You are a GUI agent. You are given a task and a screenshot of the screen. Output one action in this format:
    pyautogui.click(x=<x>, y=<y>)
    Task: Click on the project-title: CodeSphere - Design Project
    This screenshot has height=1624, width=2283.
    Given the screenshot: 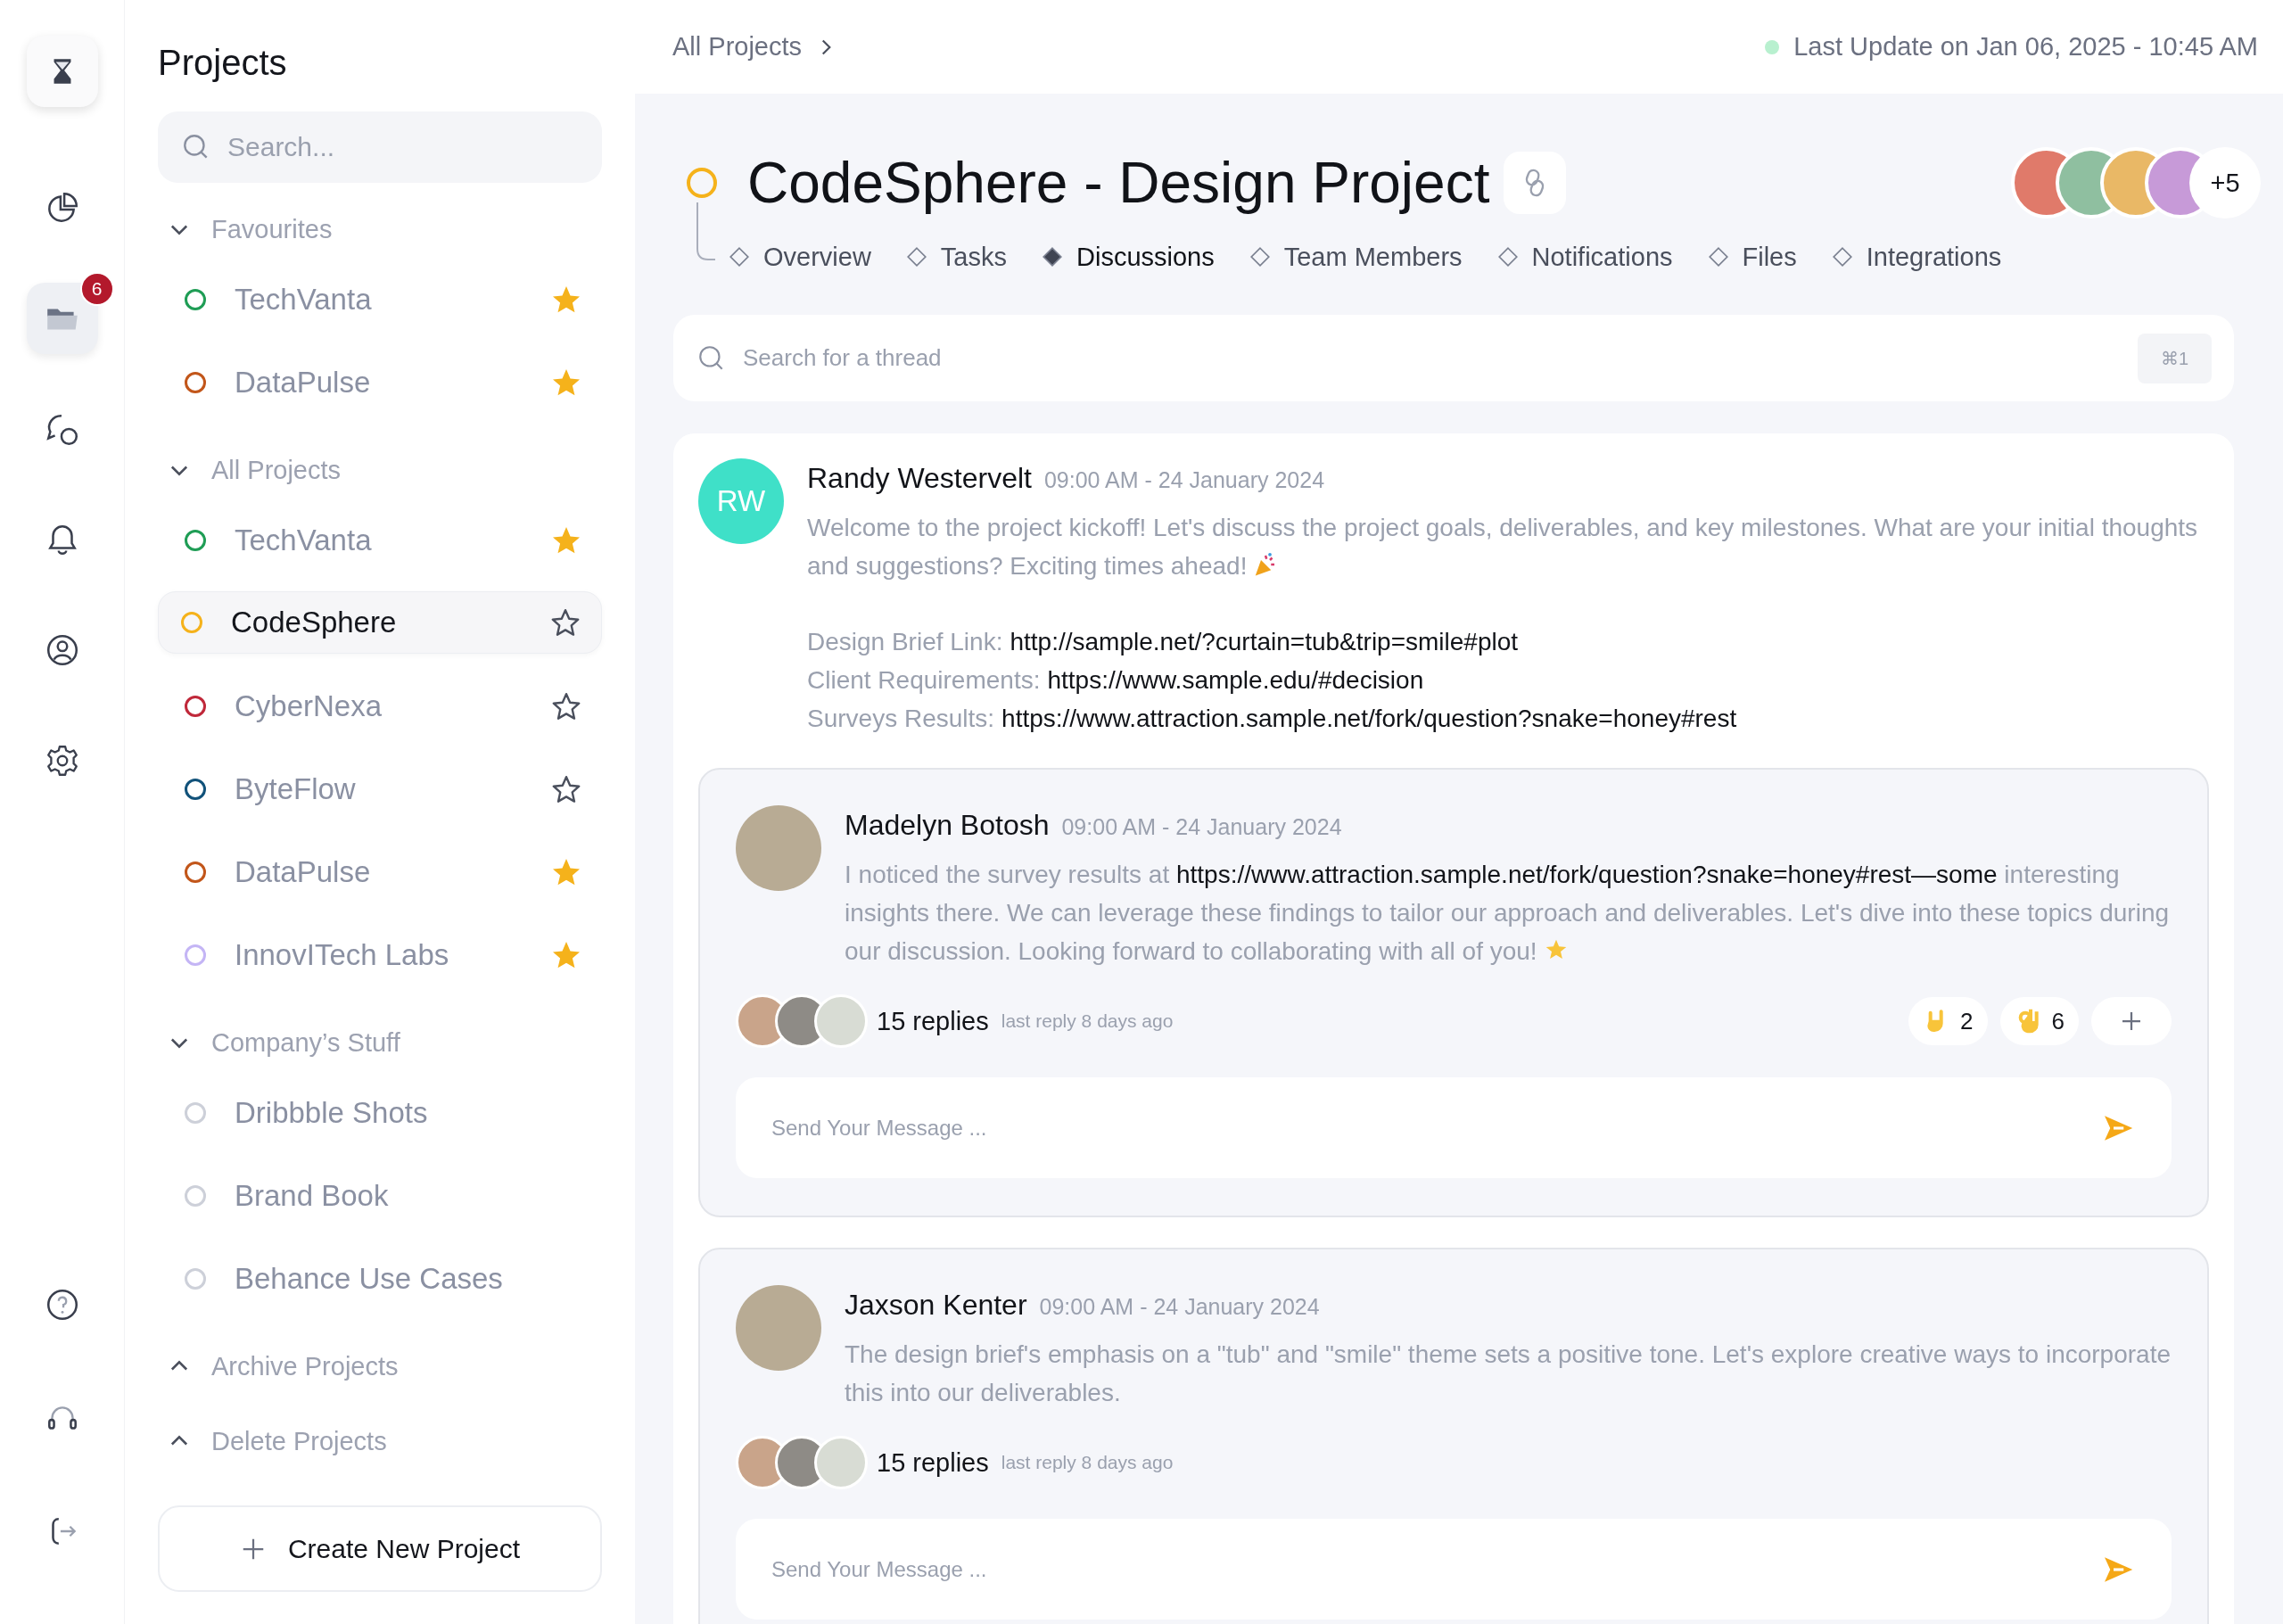 What is the action you would take?
    pyautogui.click(x=1118, y=183)
    